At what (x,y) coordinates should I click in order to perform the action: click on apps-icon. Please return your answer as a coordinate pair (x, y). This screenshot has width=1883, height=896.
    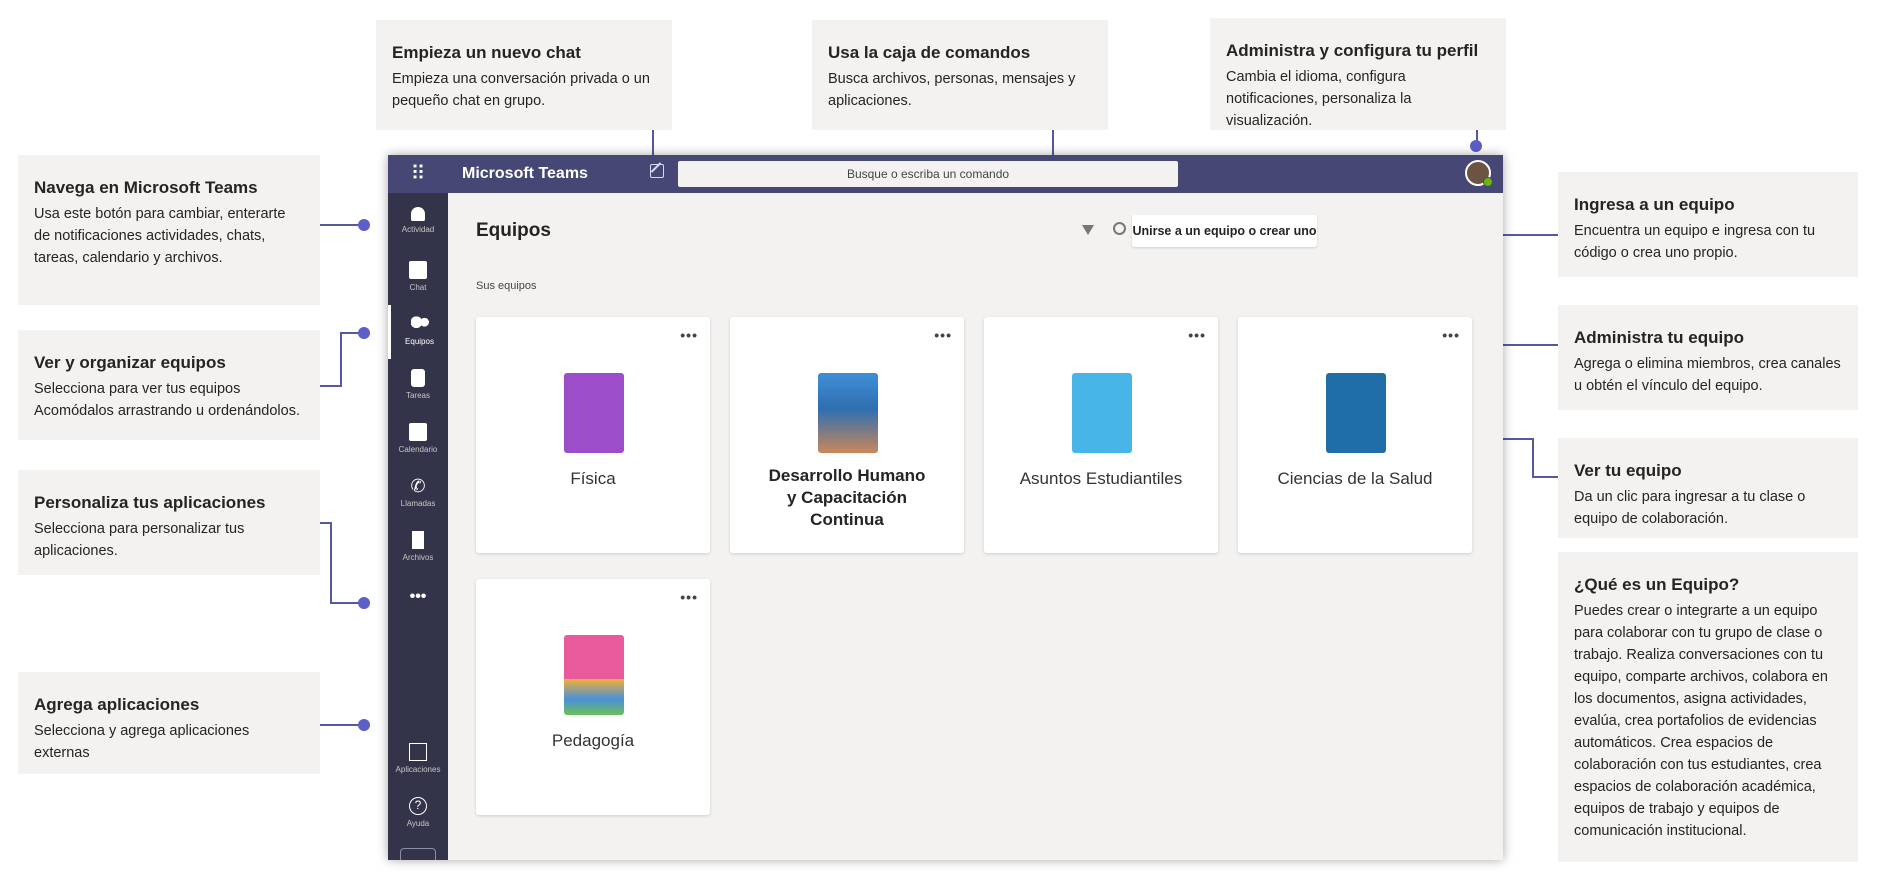
    Looking at the image, I should click on (418, 752).